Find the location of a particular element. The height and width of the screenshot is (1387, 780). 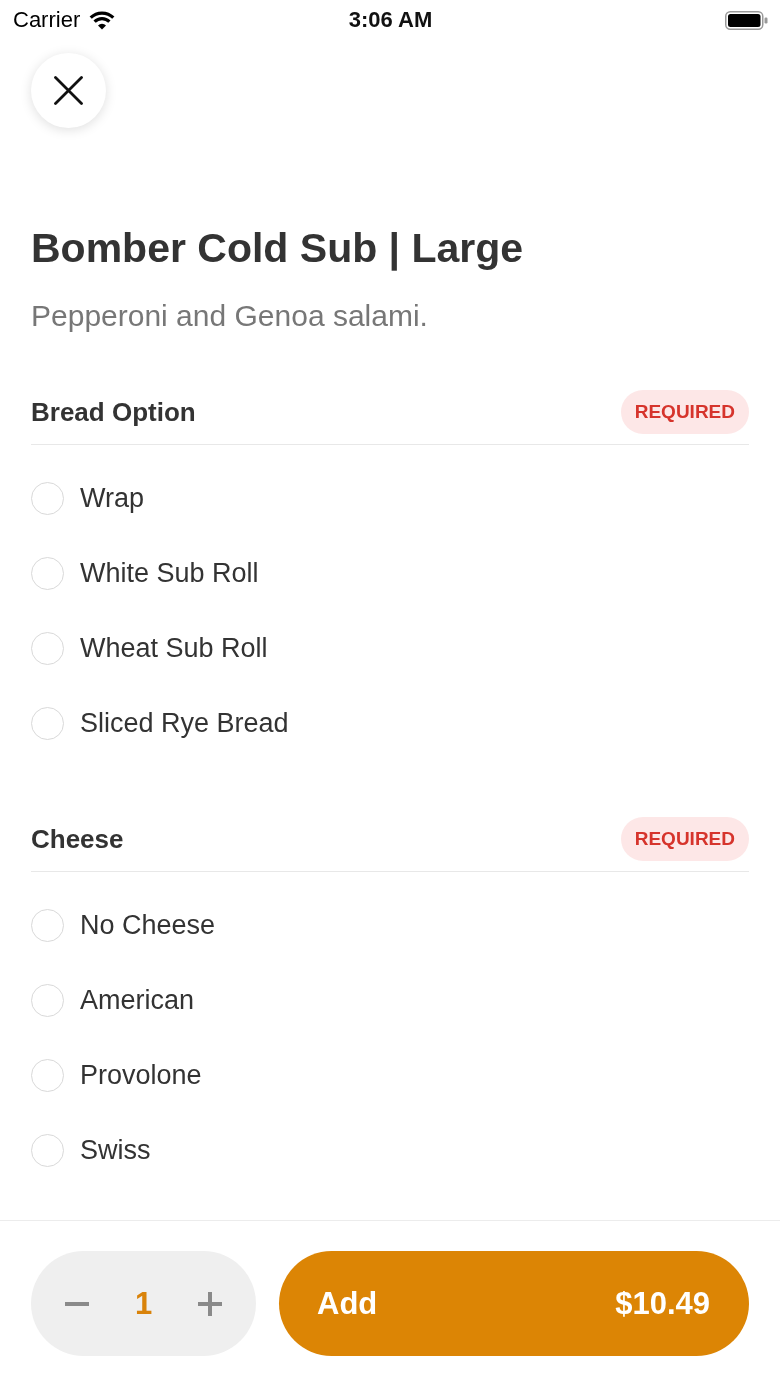

quantity-value: 1 is located at coordinates (143, 1303).